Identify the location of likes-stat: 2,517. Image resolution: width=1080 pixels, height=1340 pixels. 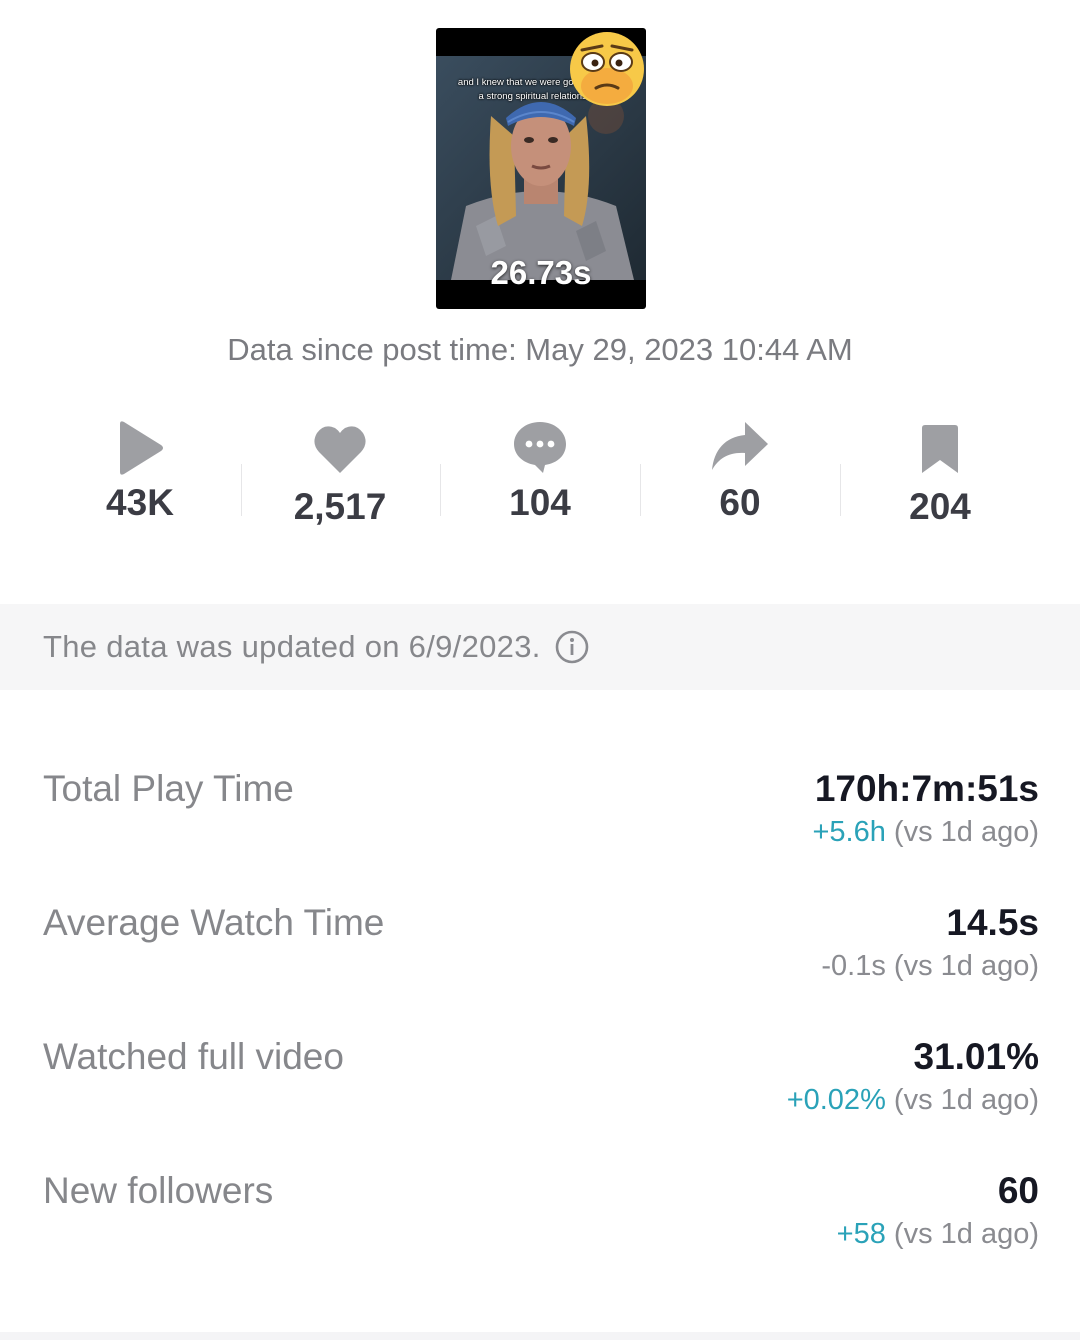
(340, 474).